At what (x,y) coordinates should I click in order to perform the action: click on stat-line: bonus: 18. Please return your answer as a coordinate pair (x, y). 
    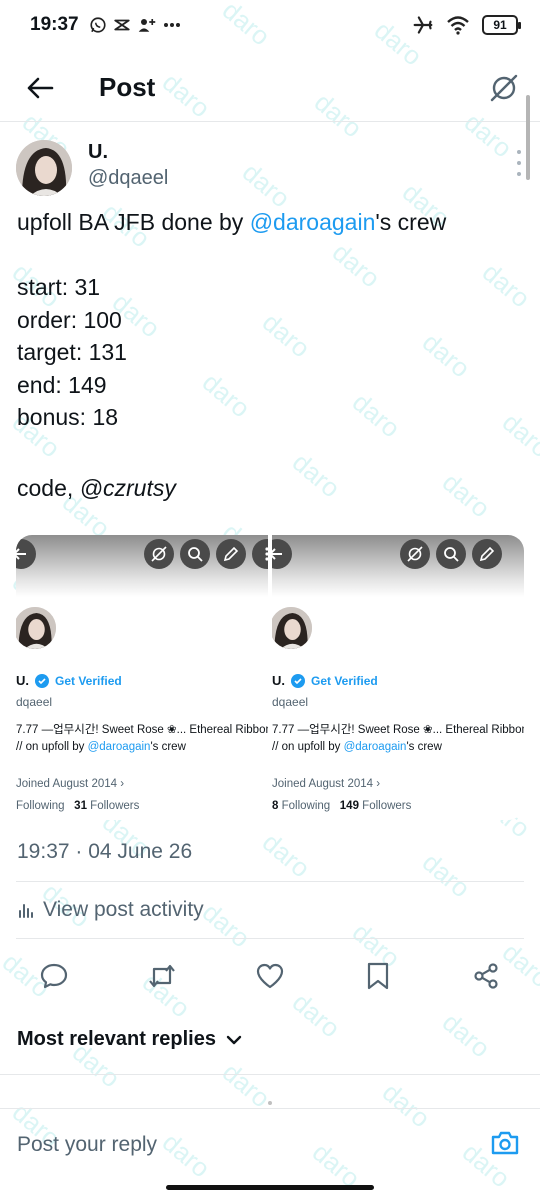
    Looking at the image, I should click on (68, 417).